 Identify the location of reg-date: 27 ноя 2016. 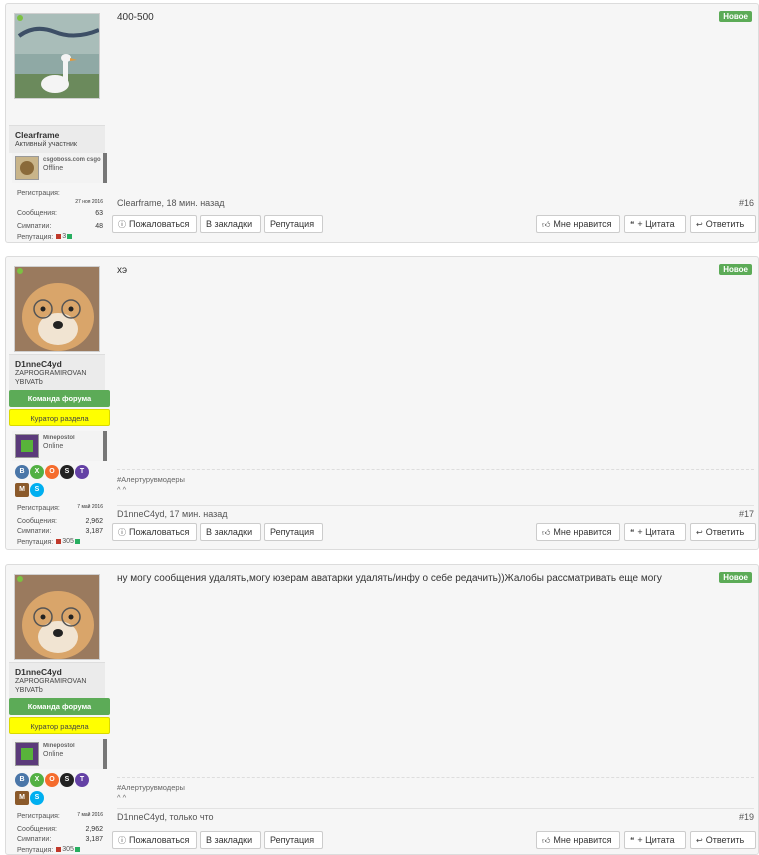
(89, 202).